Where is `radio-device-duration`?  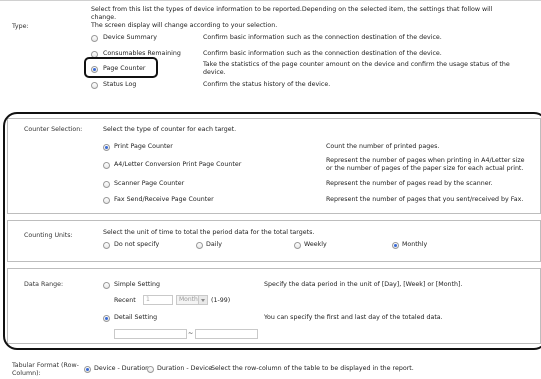 radio-device-duration is located at coordinates (87, 369).